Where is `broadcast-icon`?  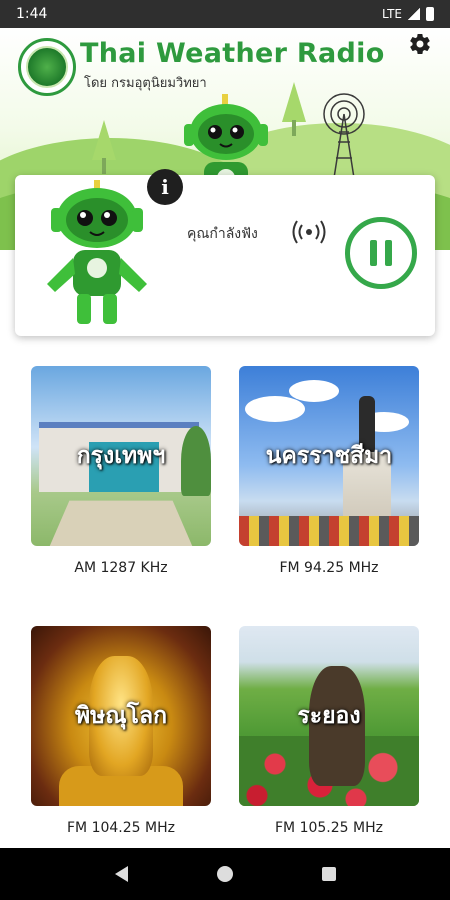
broadcast-icon is located at coordinates (309, 232).